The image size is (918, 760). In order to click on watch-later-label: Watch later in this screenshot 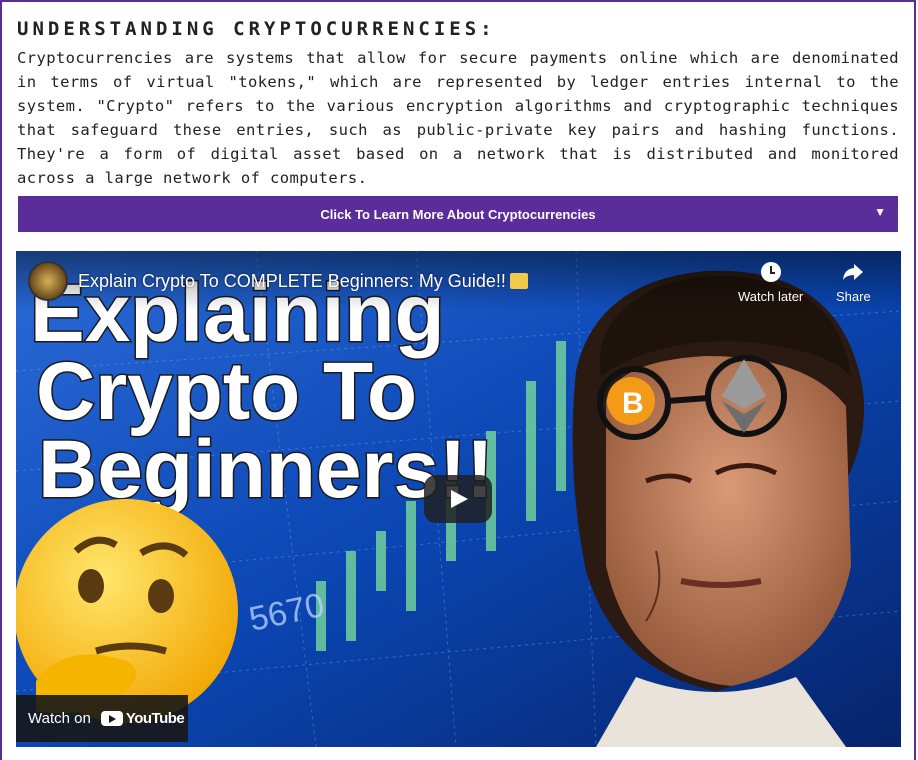, I will do `click(771, 296)`.